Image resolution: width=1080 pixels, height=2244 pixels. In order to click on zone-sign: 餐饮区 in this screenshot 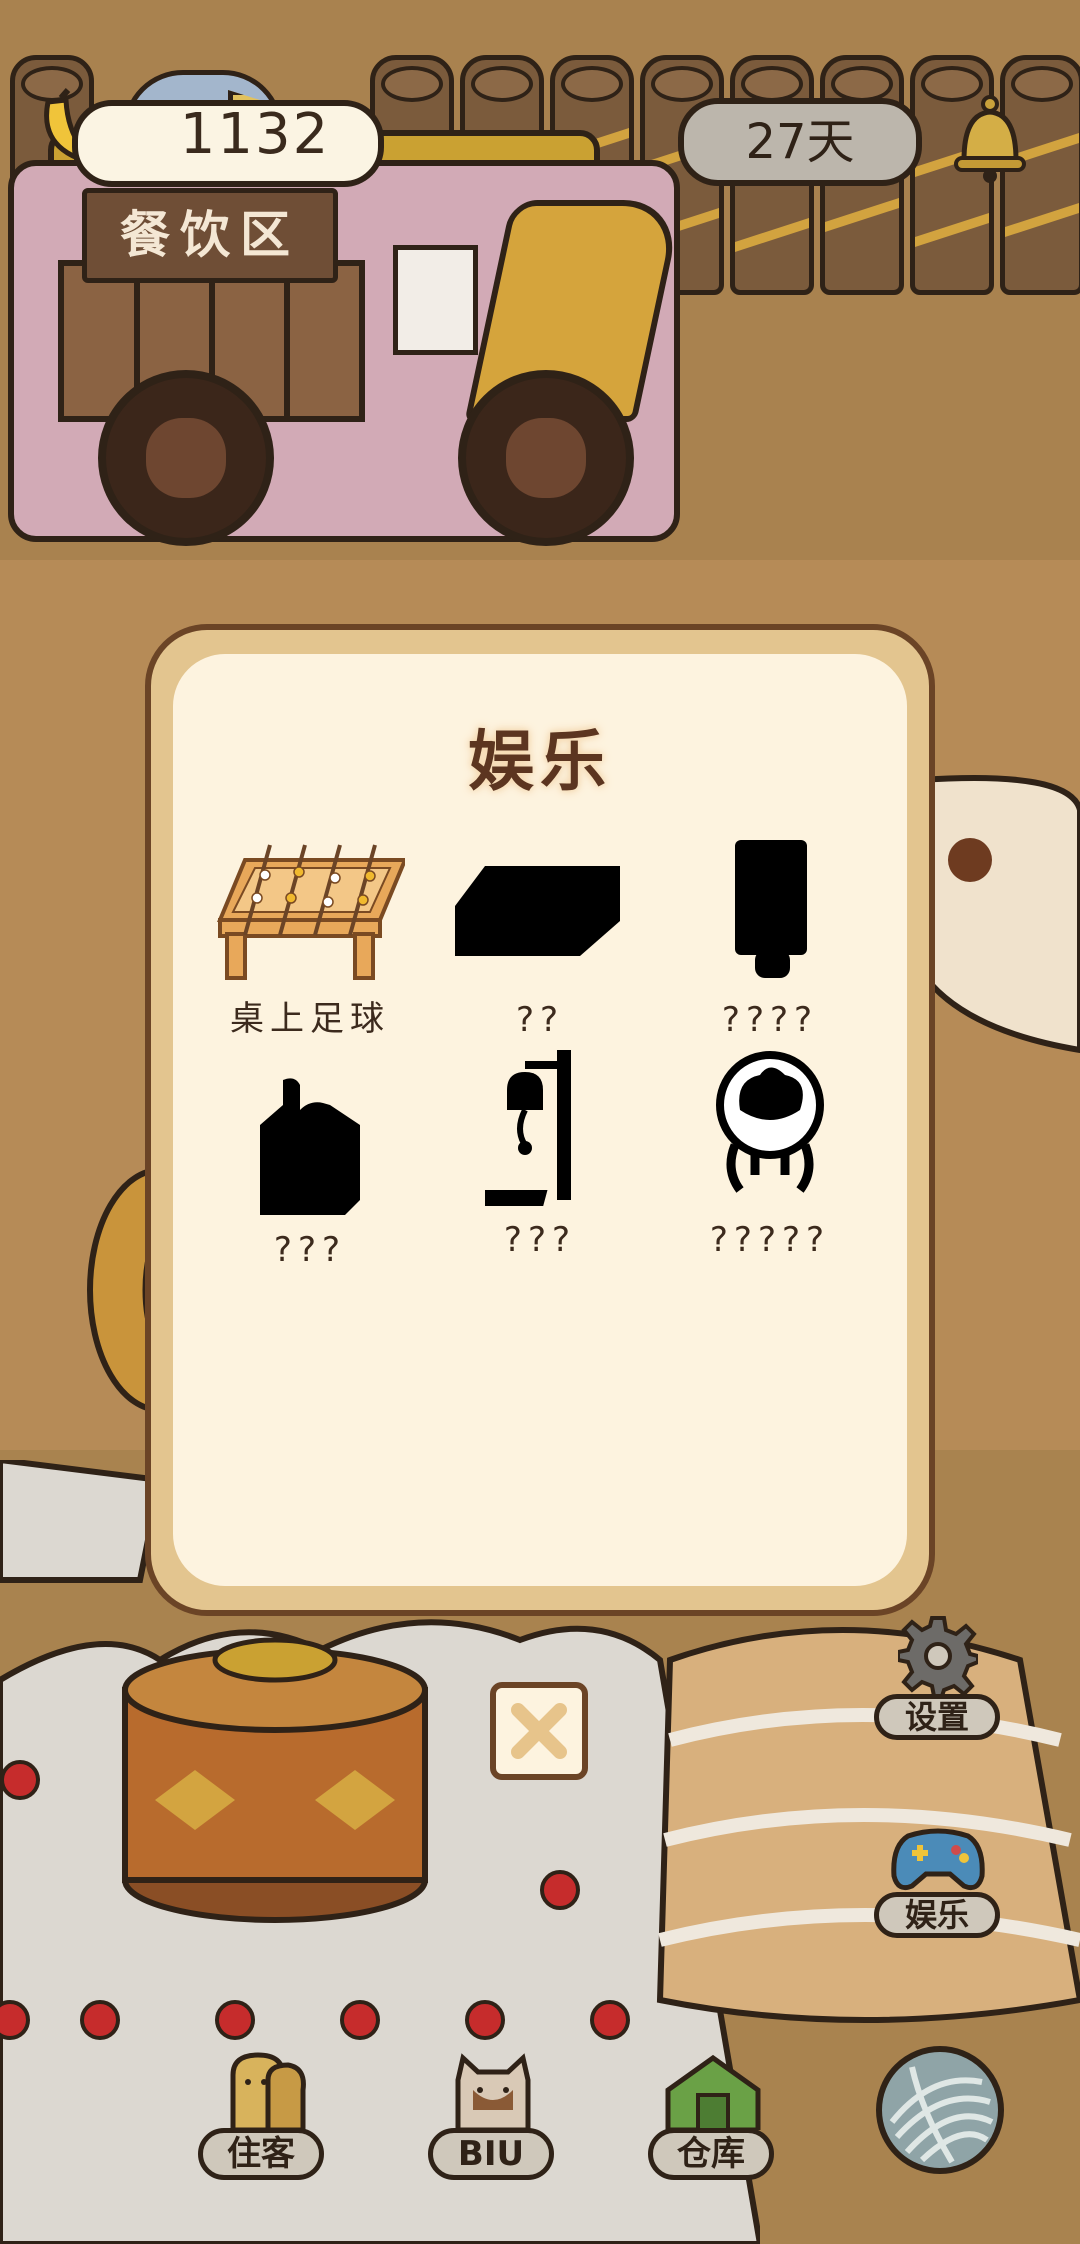, I will do `click(210, 235)`.